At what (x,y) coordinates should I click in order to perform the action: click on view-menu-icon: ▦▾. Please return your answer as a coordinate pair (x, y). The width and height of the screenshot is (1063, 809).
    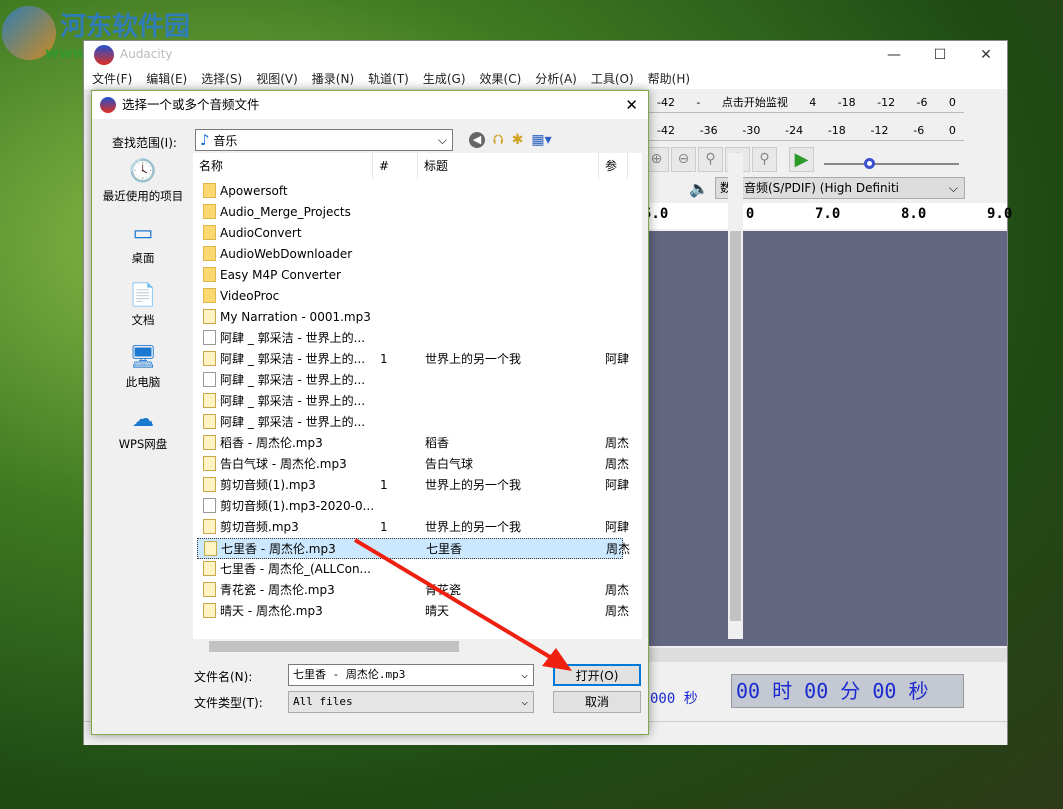
    Looking at the image, I should click on (541, 140).